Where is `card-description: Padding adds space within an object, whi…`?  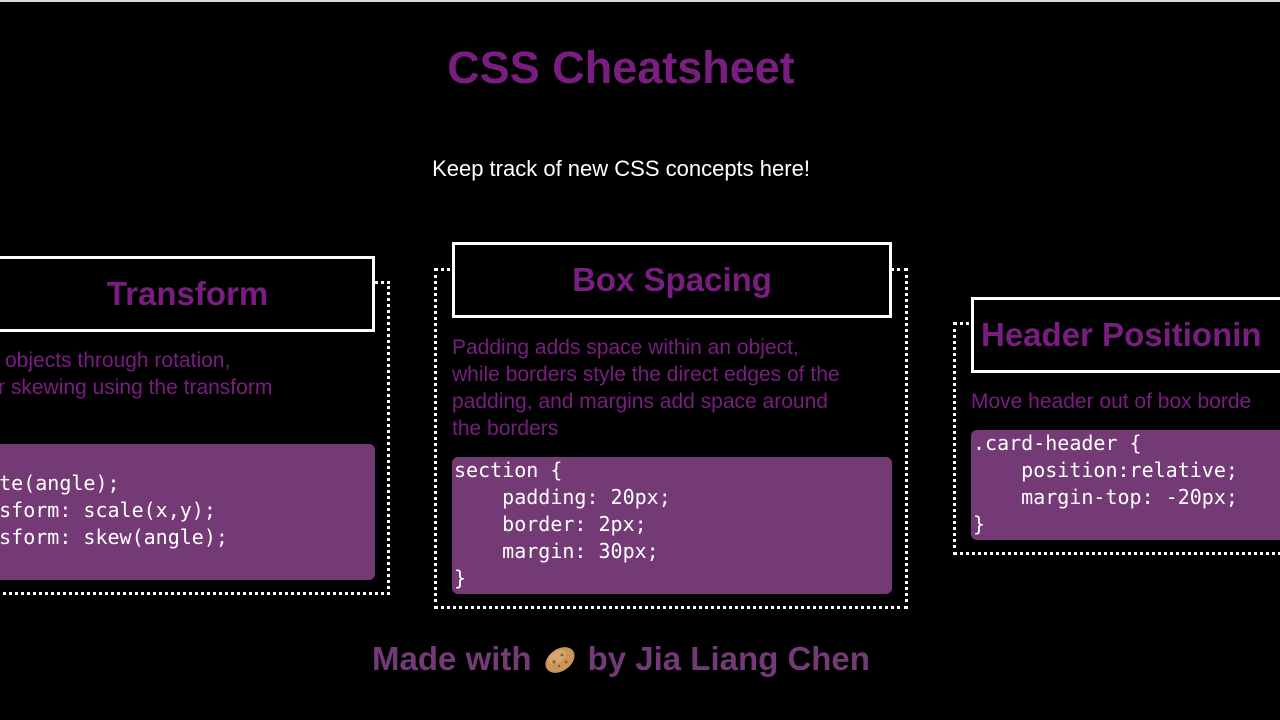
card-description: Padding adds space within an object, whi… is located at coordinates (646, 388).